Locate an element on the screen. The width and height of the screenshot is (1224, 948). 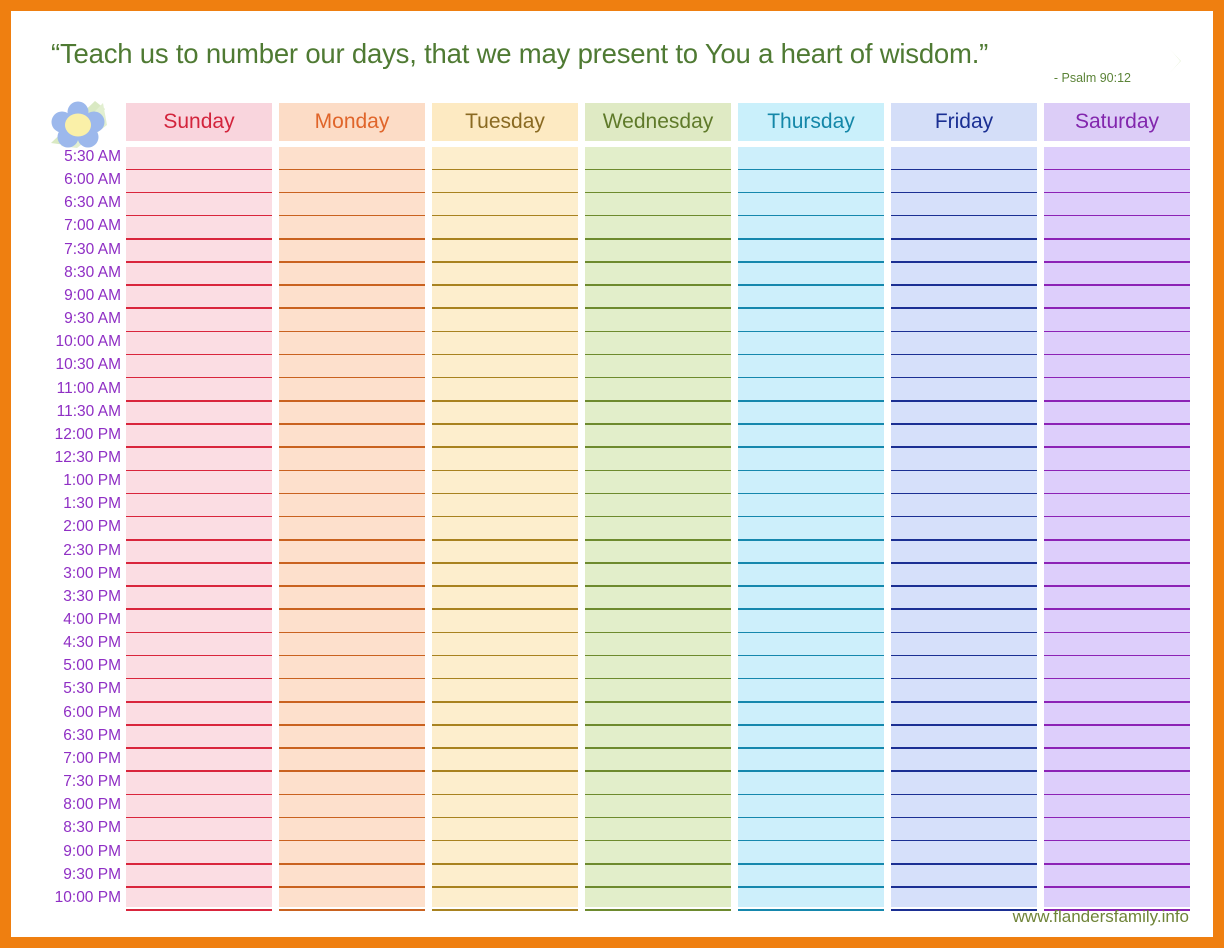
day-column-tuesday is located at coordinates (505, 529).